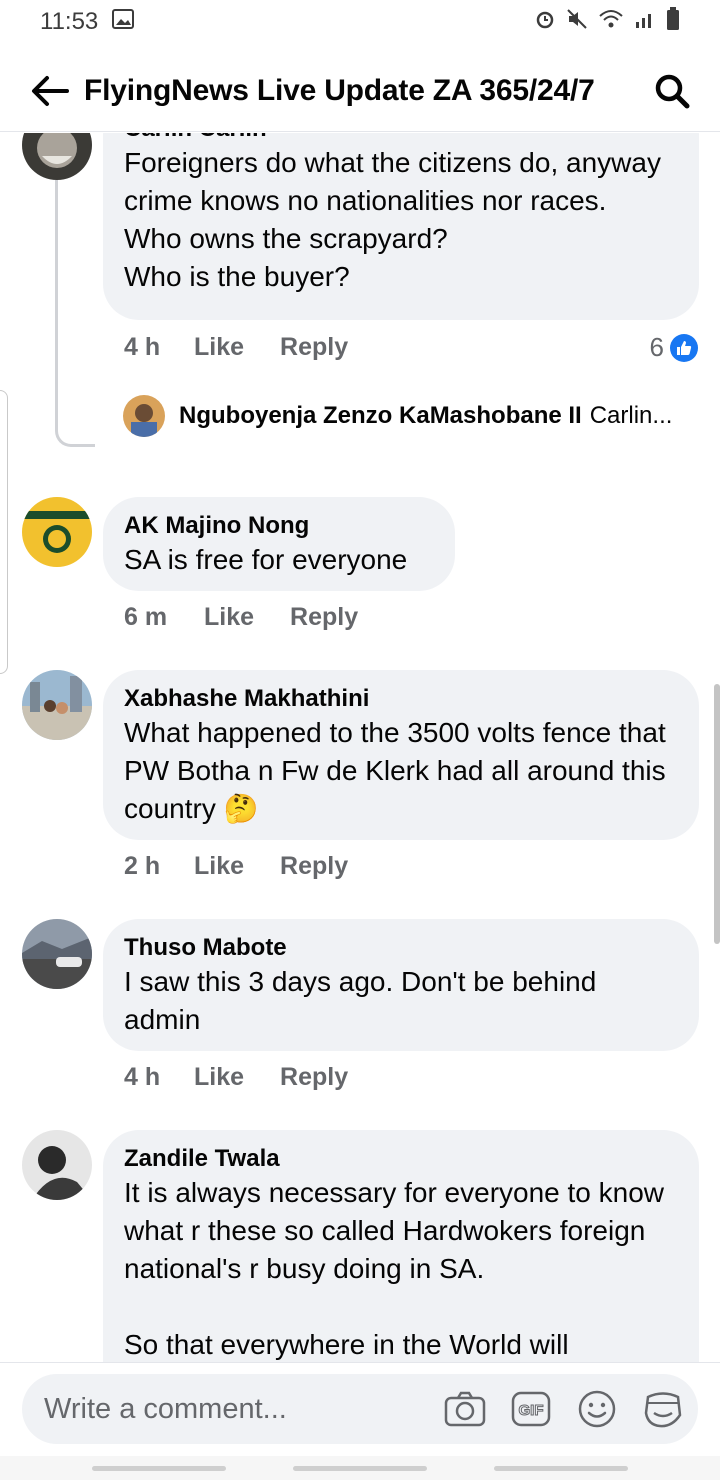  What do you see at coordinates (123, 22) in the screenshot?
I see `gallery-notification-icon` at bounding box center [123, 22].